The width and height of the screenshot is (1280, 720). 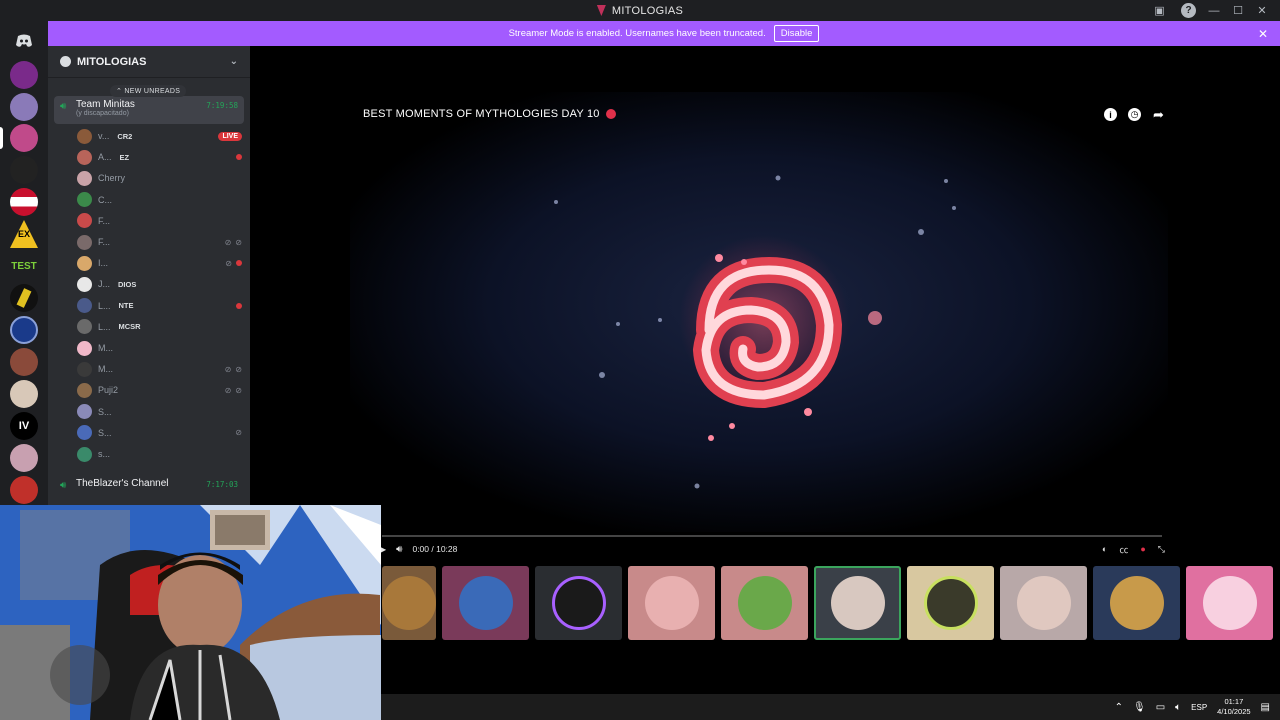 I want to click on voice-member: v... CR2 LIVE, so click(x=159, y=136).